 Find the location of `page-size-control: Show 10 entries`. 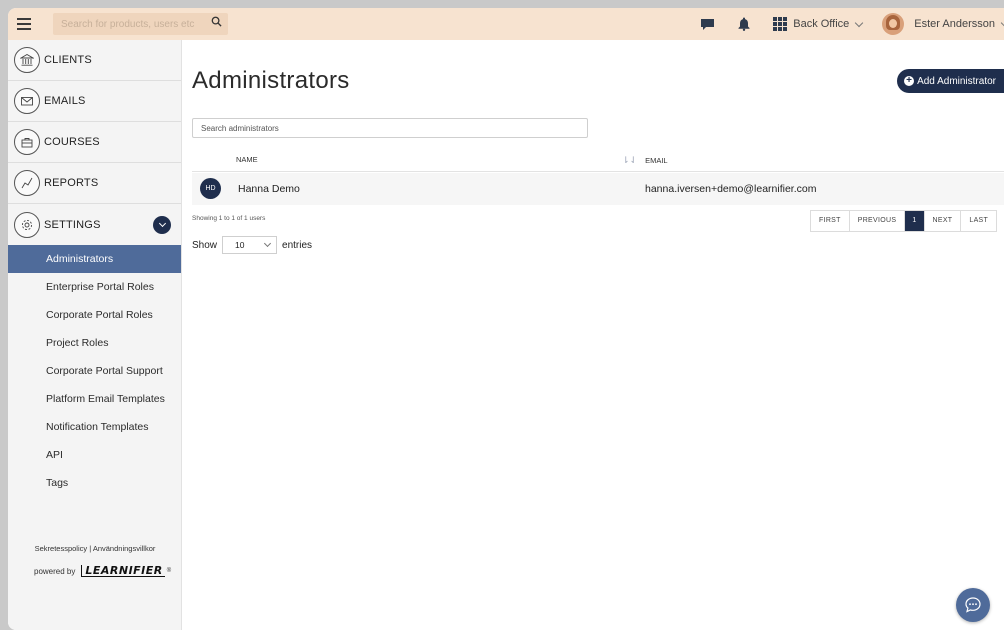

page-size-control: Show 10 entries is located at coordinates (252, 245).